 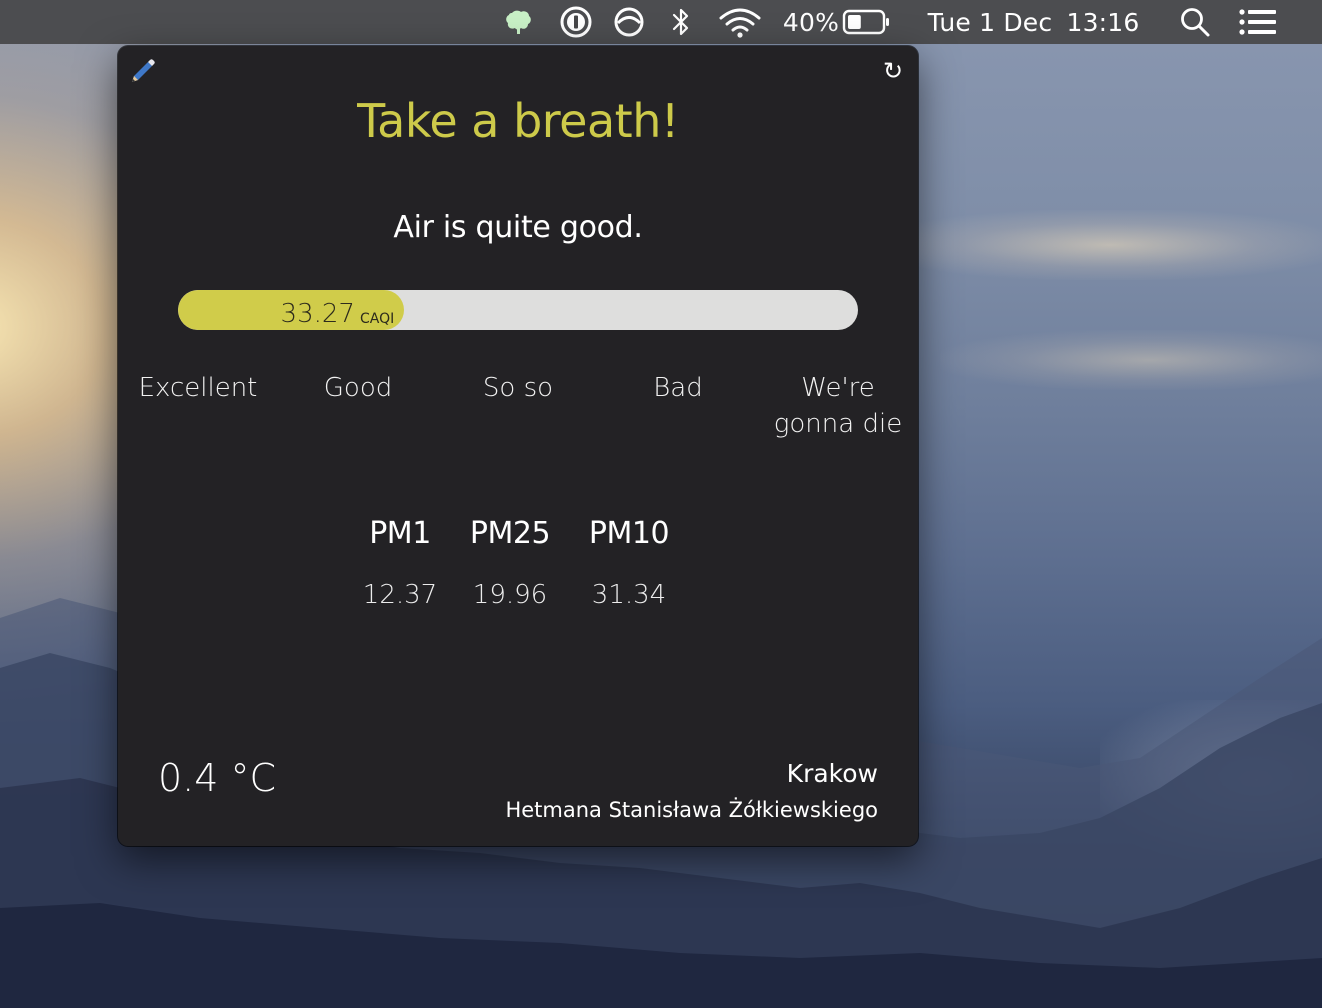 I want to click on air-quality-status: Air is quite good., so click(x=518, y=227).